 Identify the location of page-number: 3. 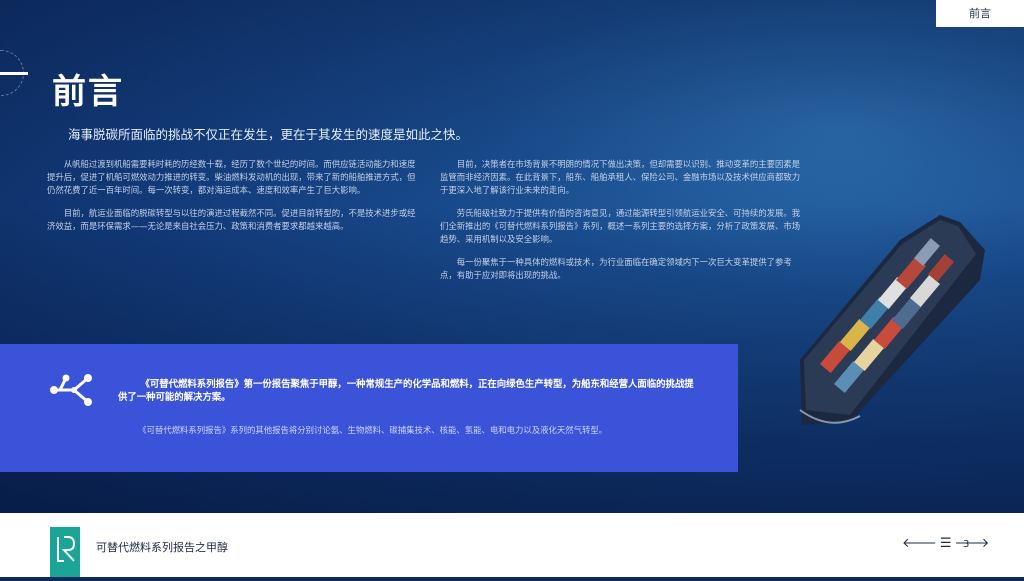
(966, 544).